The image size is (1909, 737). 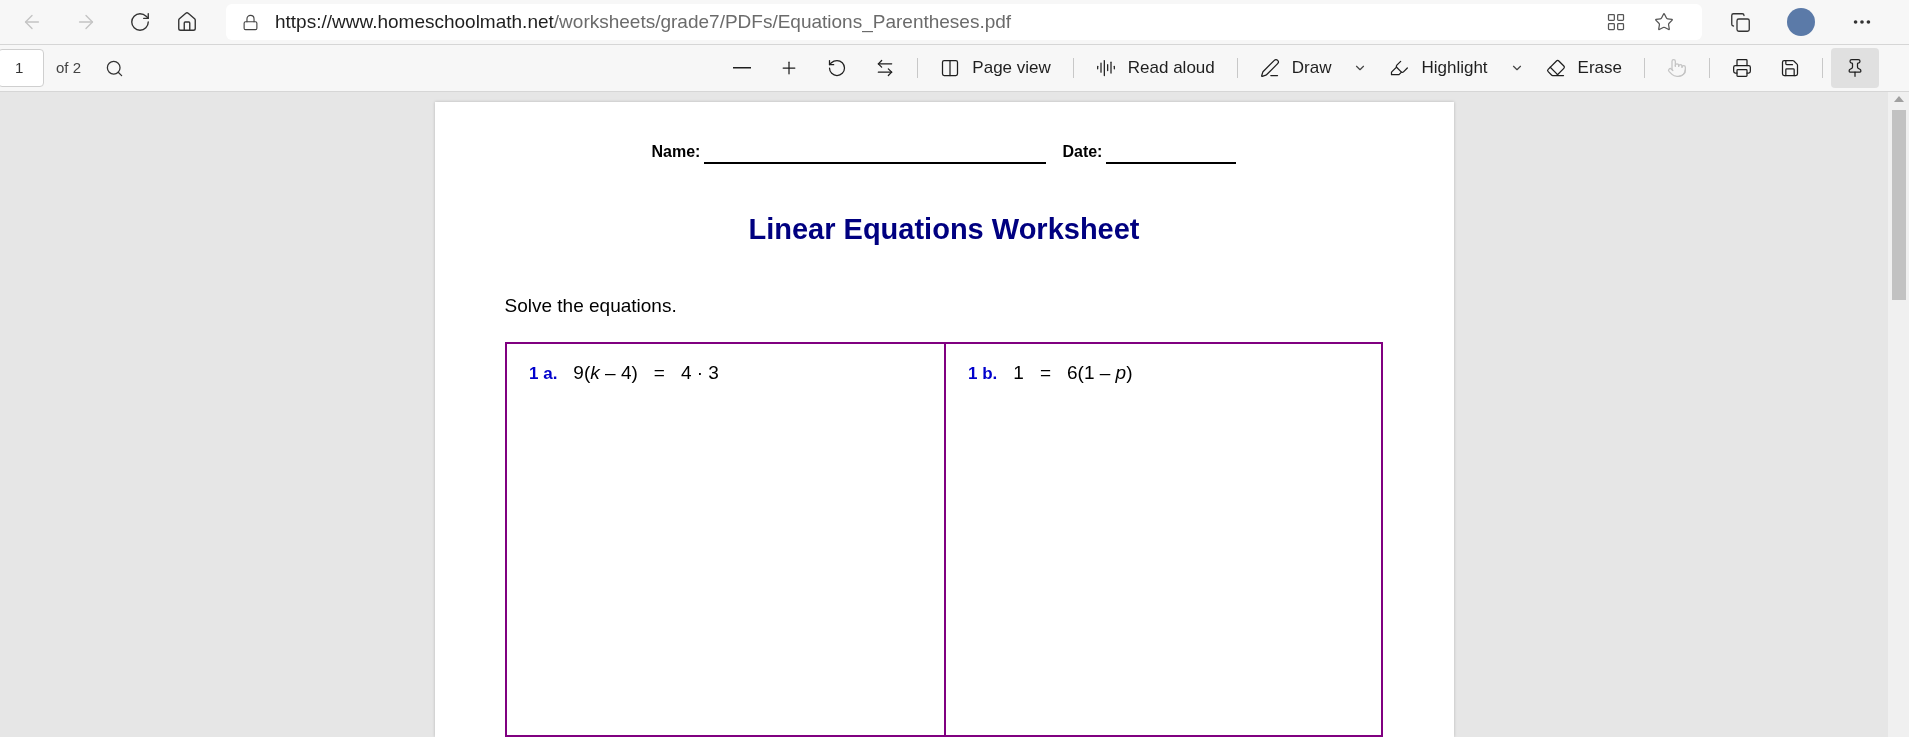 I want to click on erase-button: Erase, so click(x=1583, y=68).